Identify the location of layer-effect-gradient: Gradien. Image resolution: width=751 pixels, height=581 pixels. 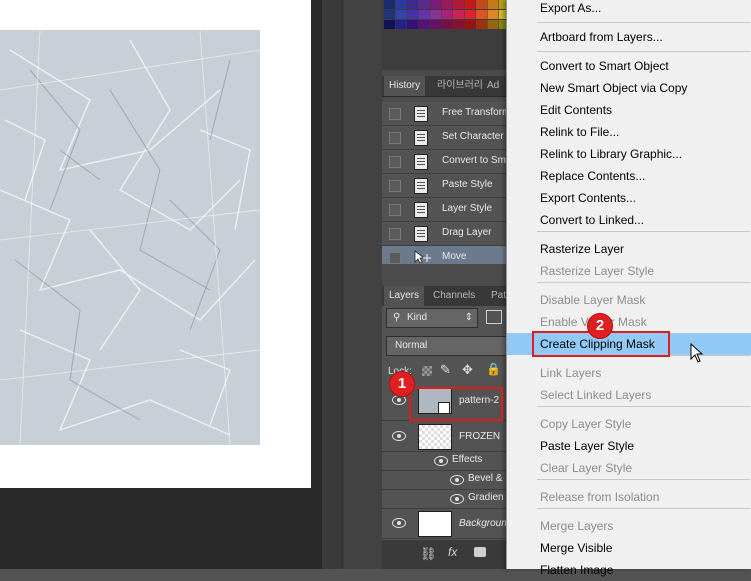
(447, 499).